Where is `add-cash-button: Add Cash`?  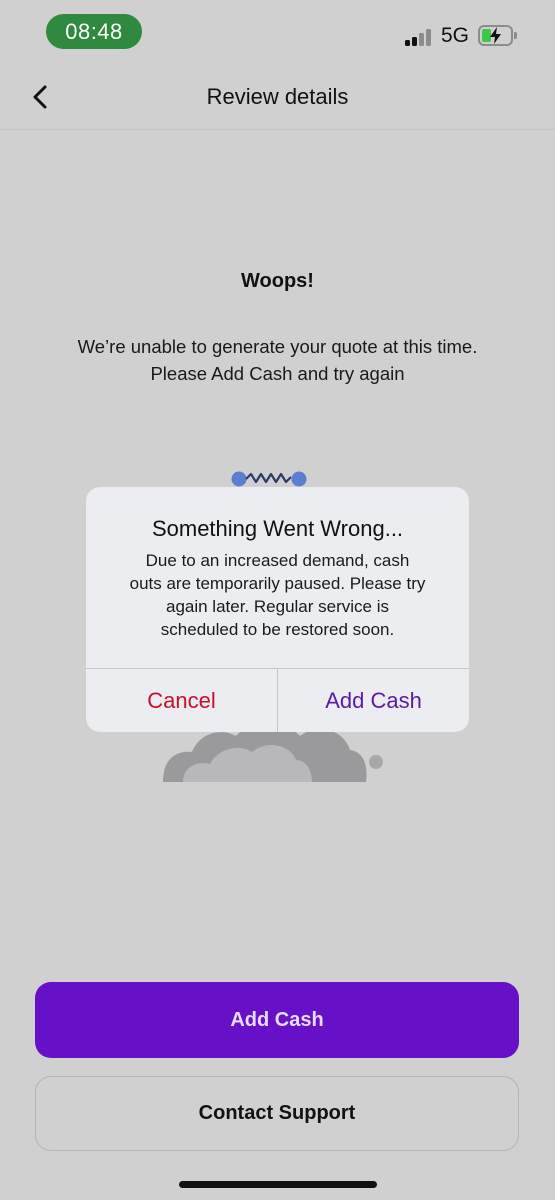
add-cash-button: Add Cash is located at coordinates (277, 1020).